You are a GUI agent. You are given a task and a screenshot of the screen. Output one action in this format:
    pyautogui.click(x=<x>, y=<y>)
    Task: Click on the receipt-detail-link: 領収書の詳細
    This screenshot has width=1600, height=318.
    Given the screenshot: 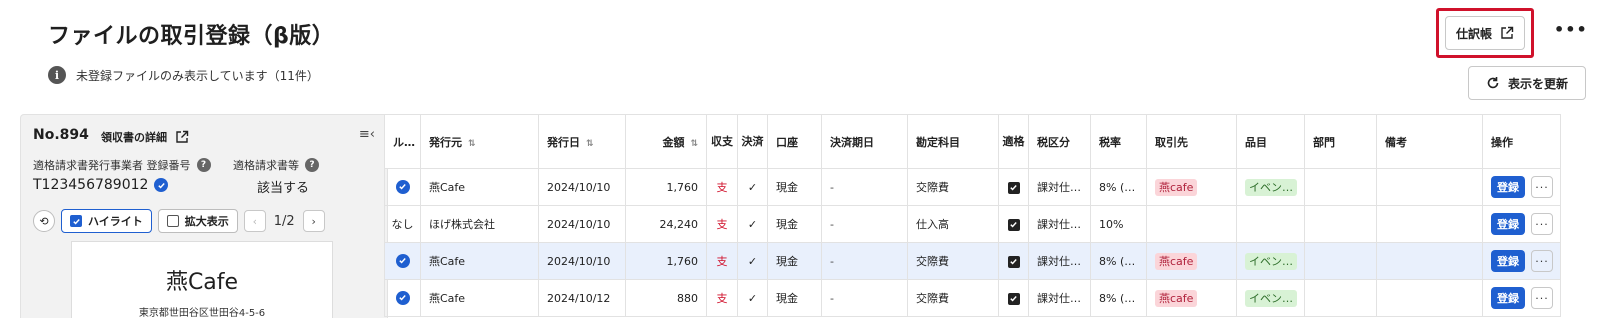 What is the action you would take?
    pyautogui.click(x=145, y=137)
    